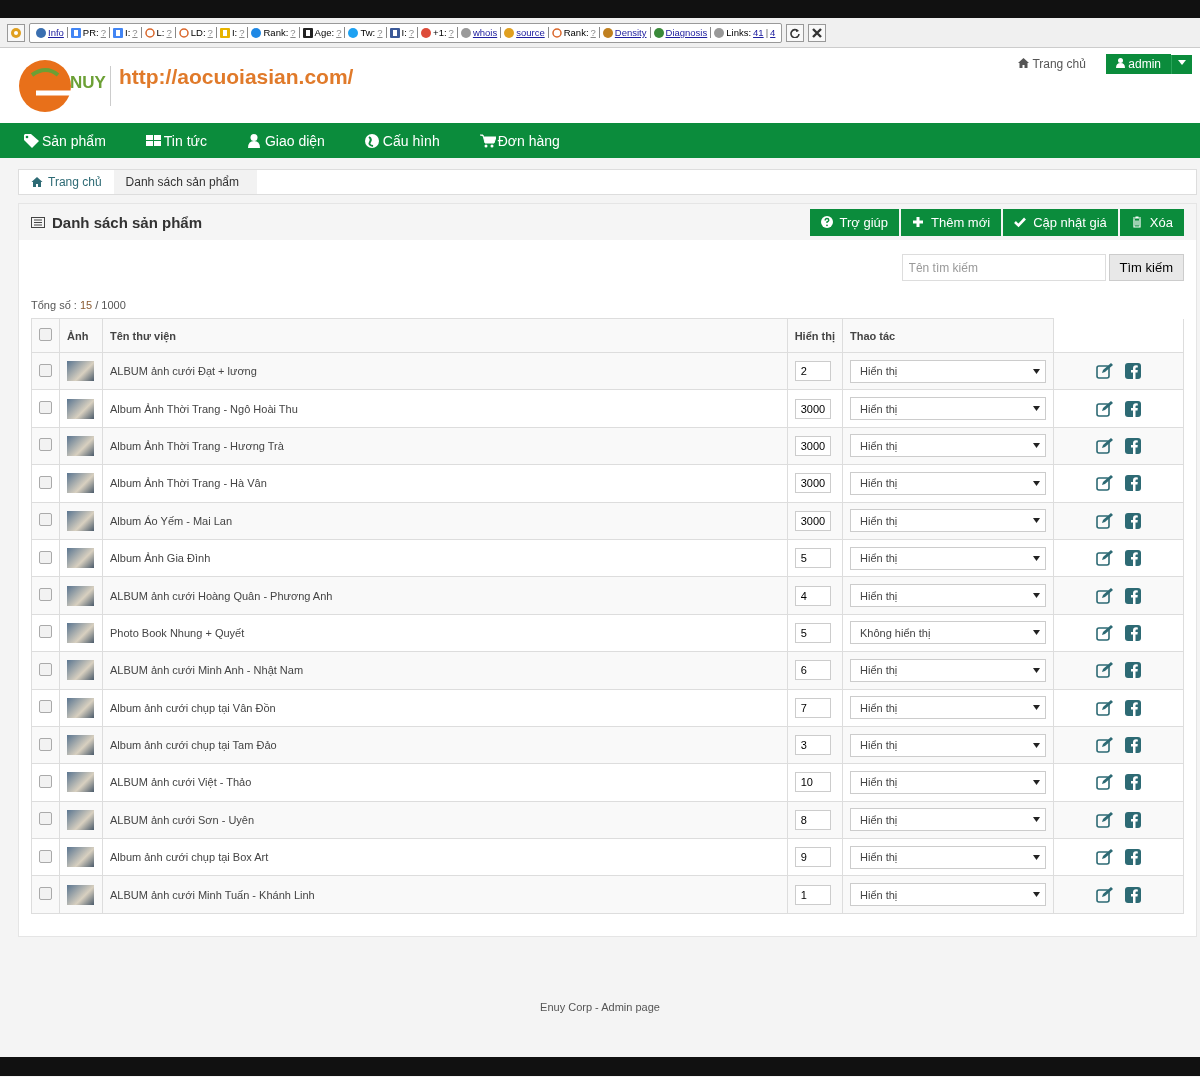 This screenshot has height=1077, width=1200. What do you see at coordinates (66, 182) in the screenshot?
I see `breadcrumb-item: Trang chủ` at bounding box center [66, 182].